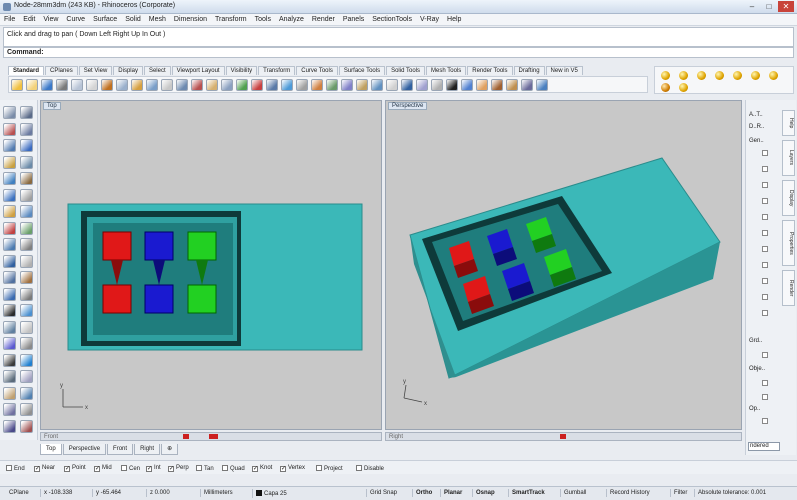 The height and width of the screenshot is (500, 797). What do you see at coordinates (383, 493) in the screenshot?
I see `status-toggle-grid-snap: Grid Snap` at bounding box center [383, 493].